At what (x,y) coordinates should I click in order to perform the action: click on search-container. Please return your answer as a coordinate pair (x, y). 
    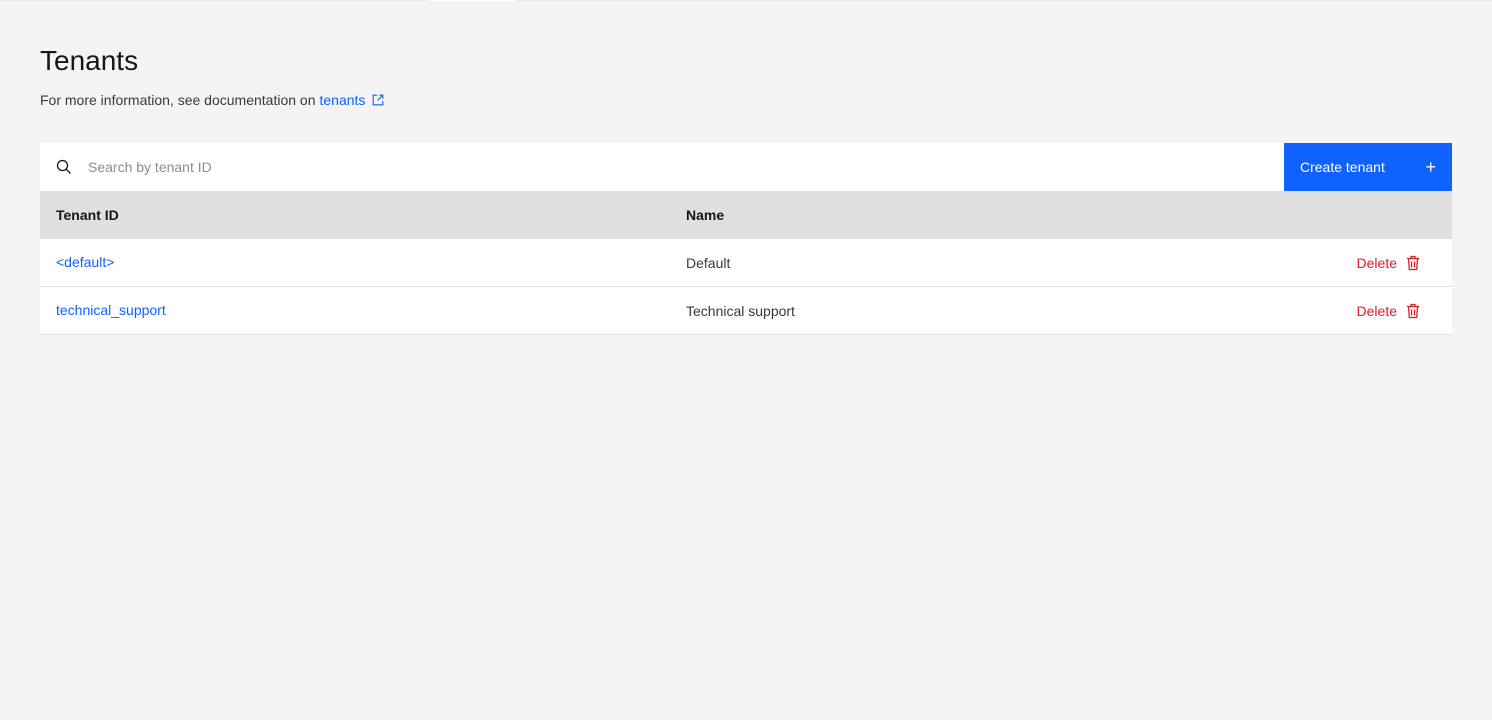
    Looking at the image, I should click on (662, 167).